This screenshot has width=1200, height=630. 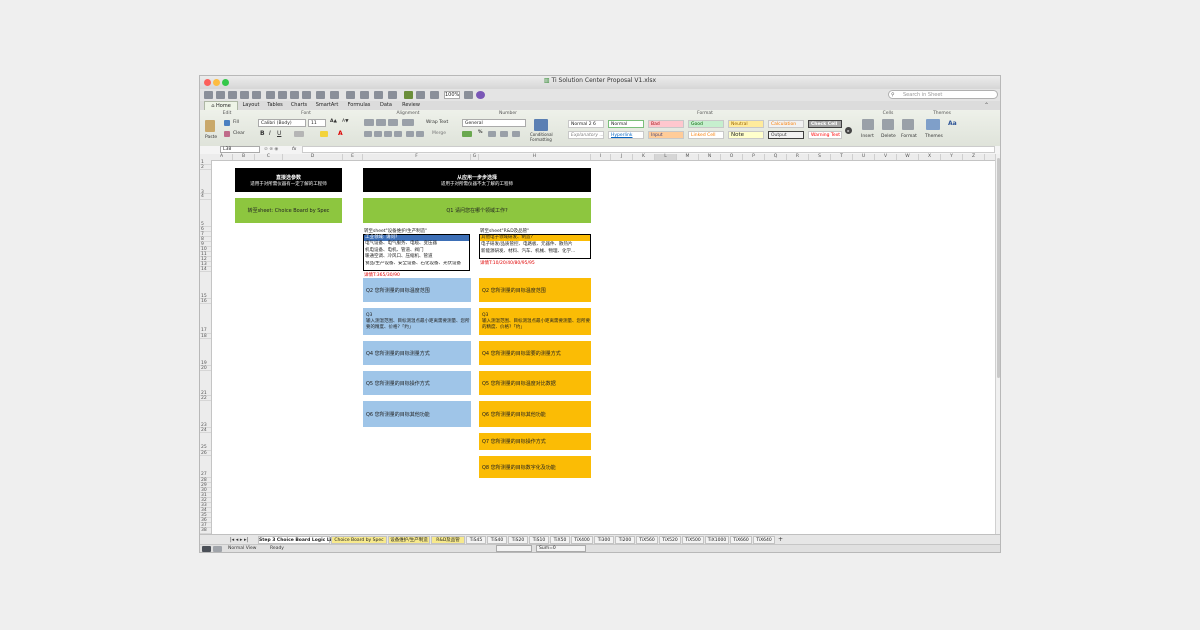 I want to click on style-linked-cell: Linked Cell, so click(x=706, y=135).